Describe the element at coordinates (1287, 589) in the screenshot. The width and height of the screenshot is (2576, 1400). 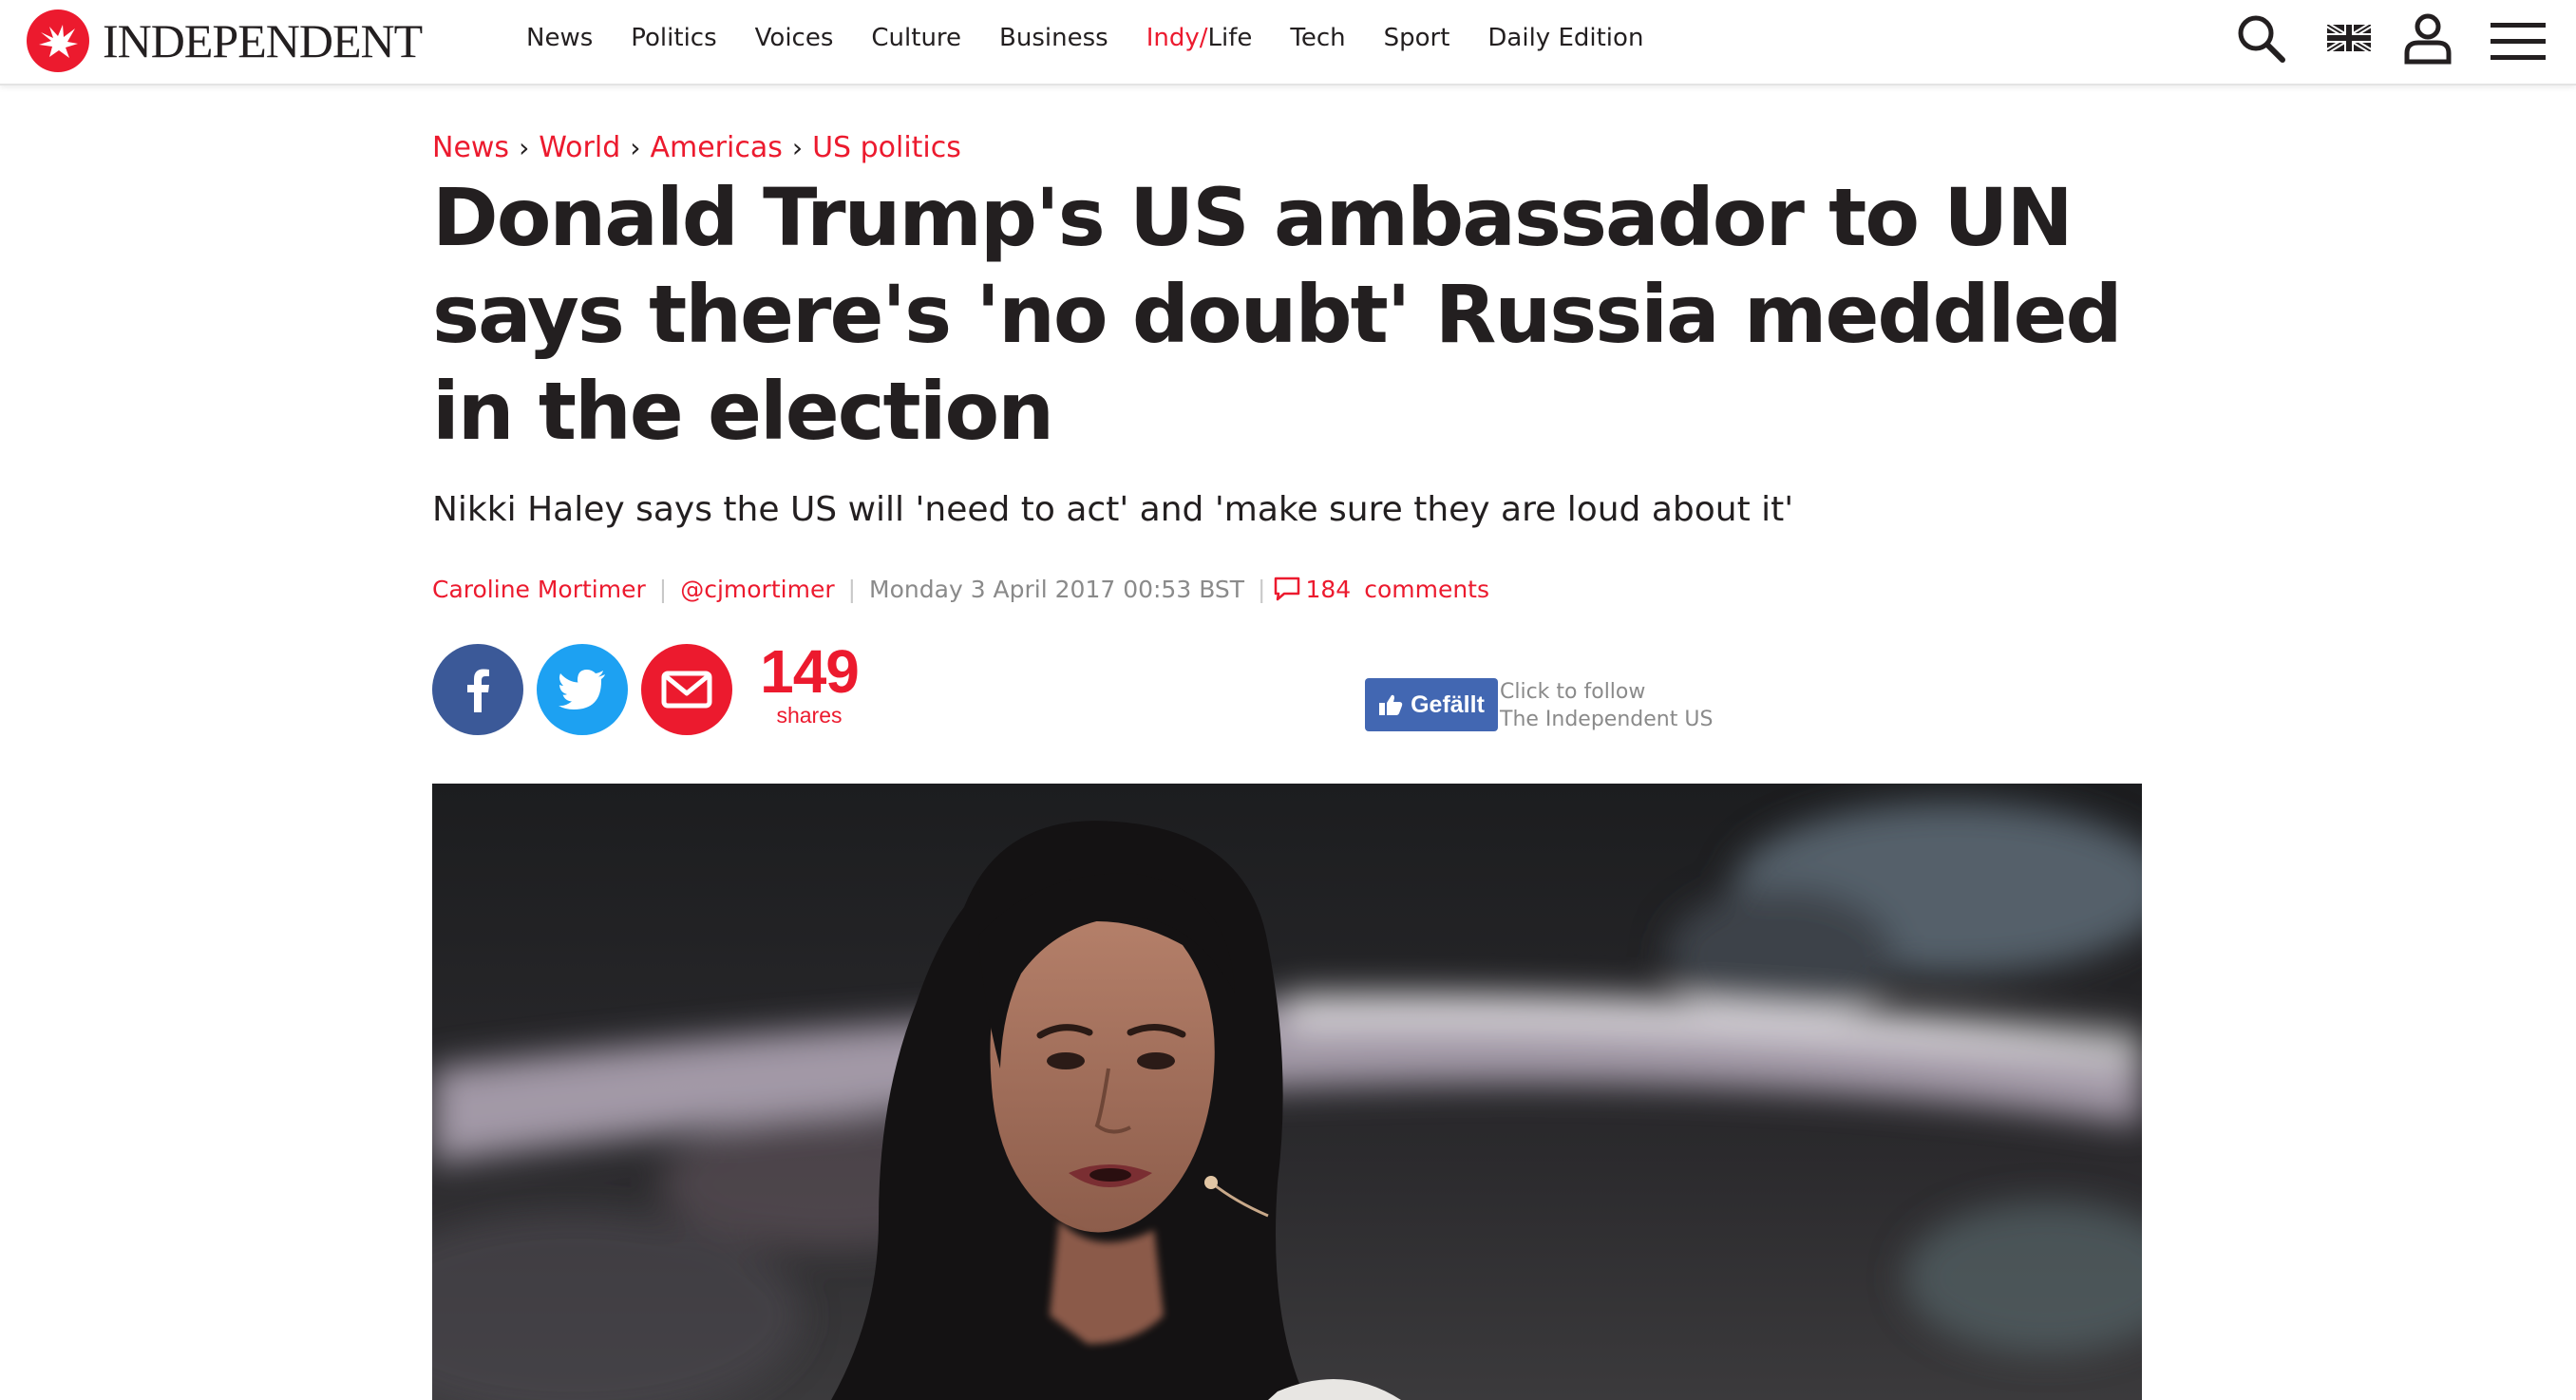
I see `comment-bubble-icon` at that location.